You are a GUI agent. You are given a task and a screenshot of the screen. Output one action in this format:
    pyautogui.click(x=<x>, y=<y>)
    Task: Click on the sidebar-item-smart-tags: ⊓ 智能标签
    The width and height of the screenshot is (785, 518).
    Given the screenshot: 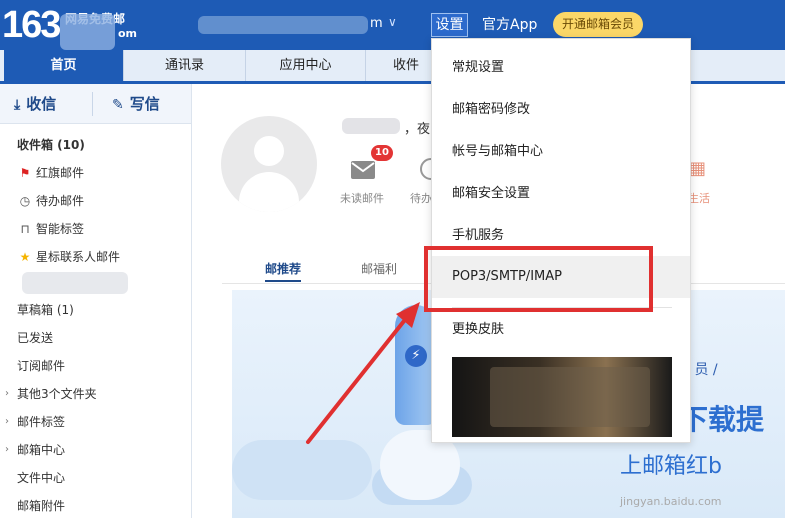 What is the action you would take?
    pyautogui.click(x=95, y=229)
    